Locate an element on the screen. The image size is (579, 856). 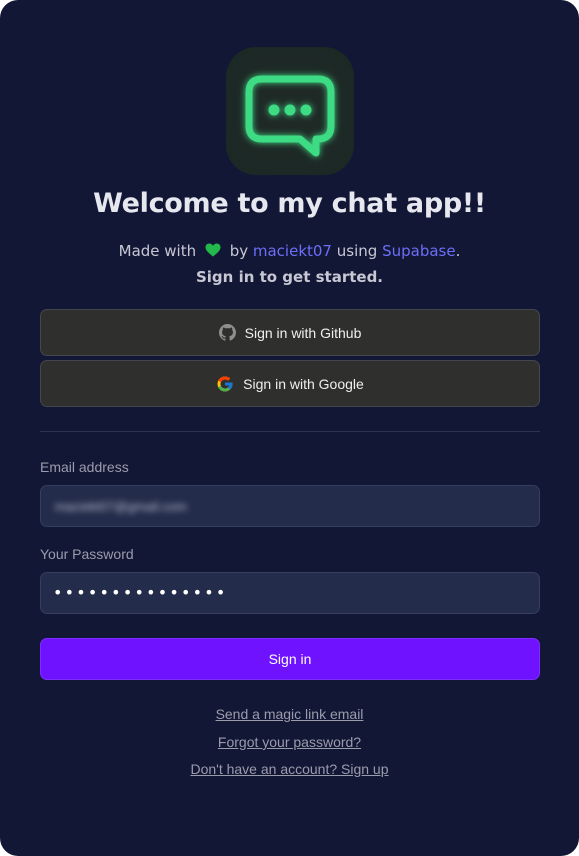
github-button-label: Sign in with Github is located at coordinates (303, 332).